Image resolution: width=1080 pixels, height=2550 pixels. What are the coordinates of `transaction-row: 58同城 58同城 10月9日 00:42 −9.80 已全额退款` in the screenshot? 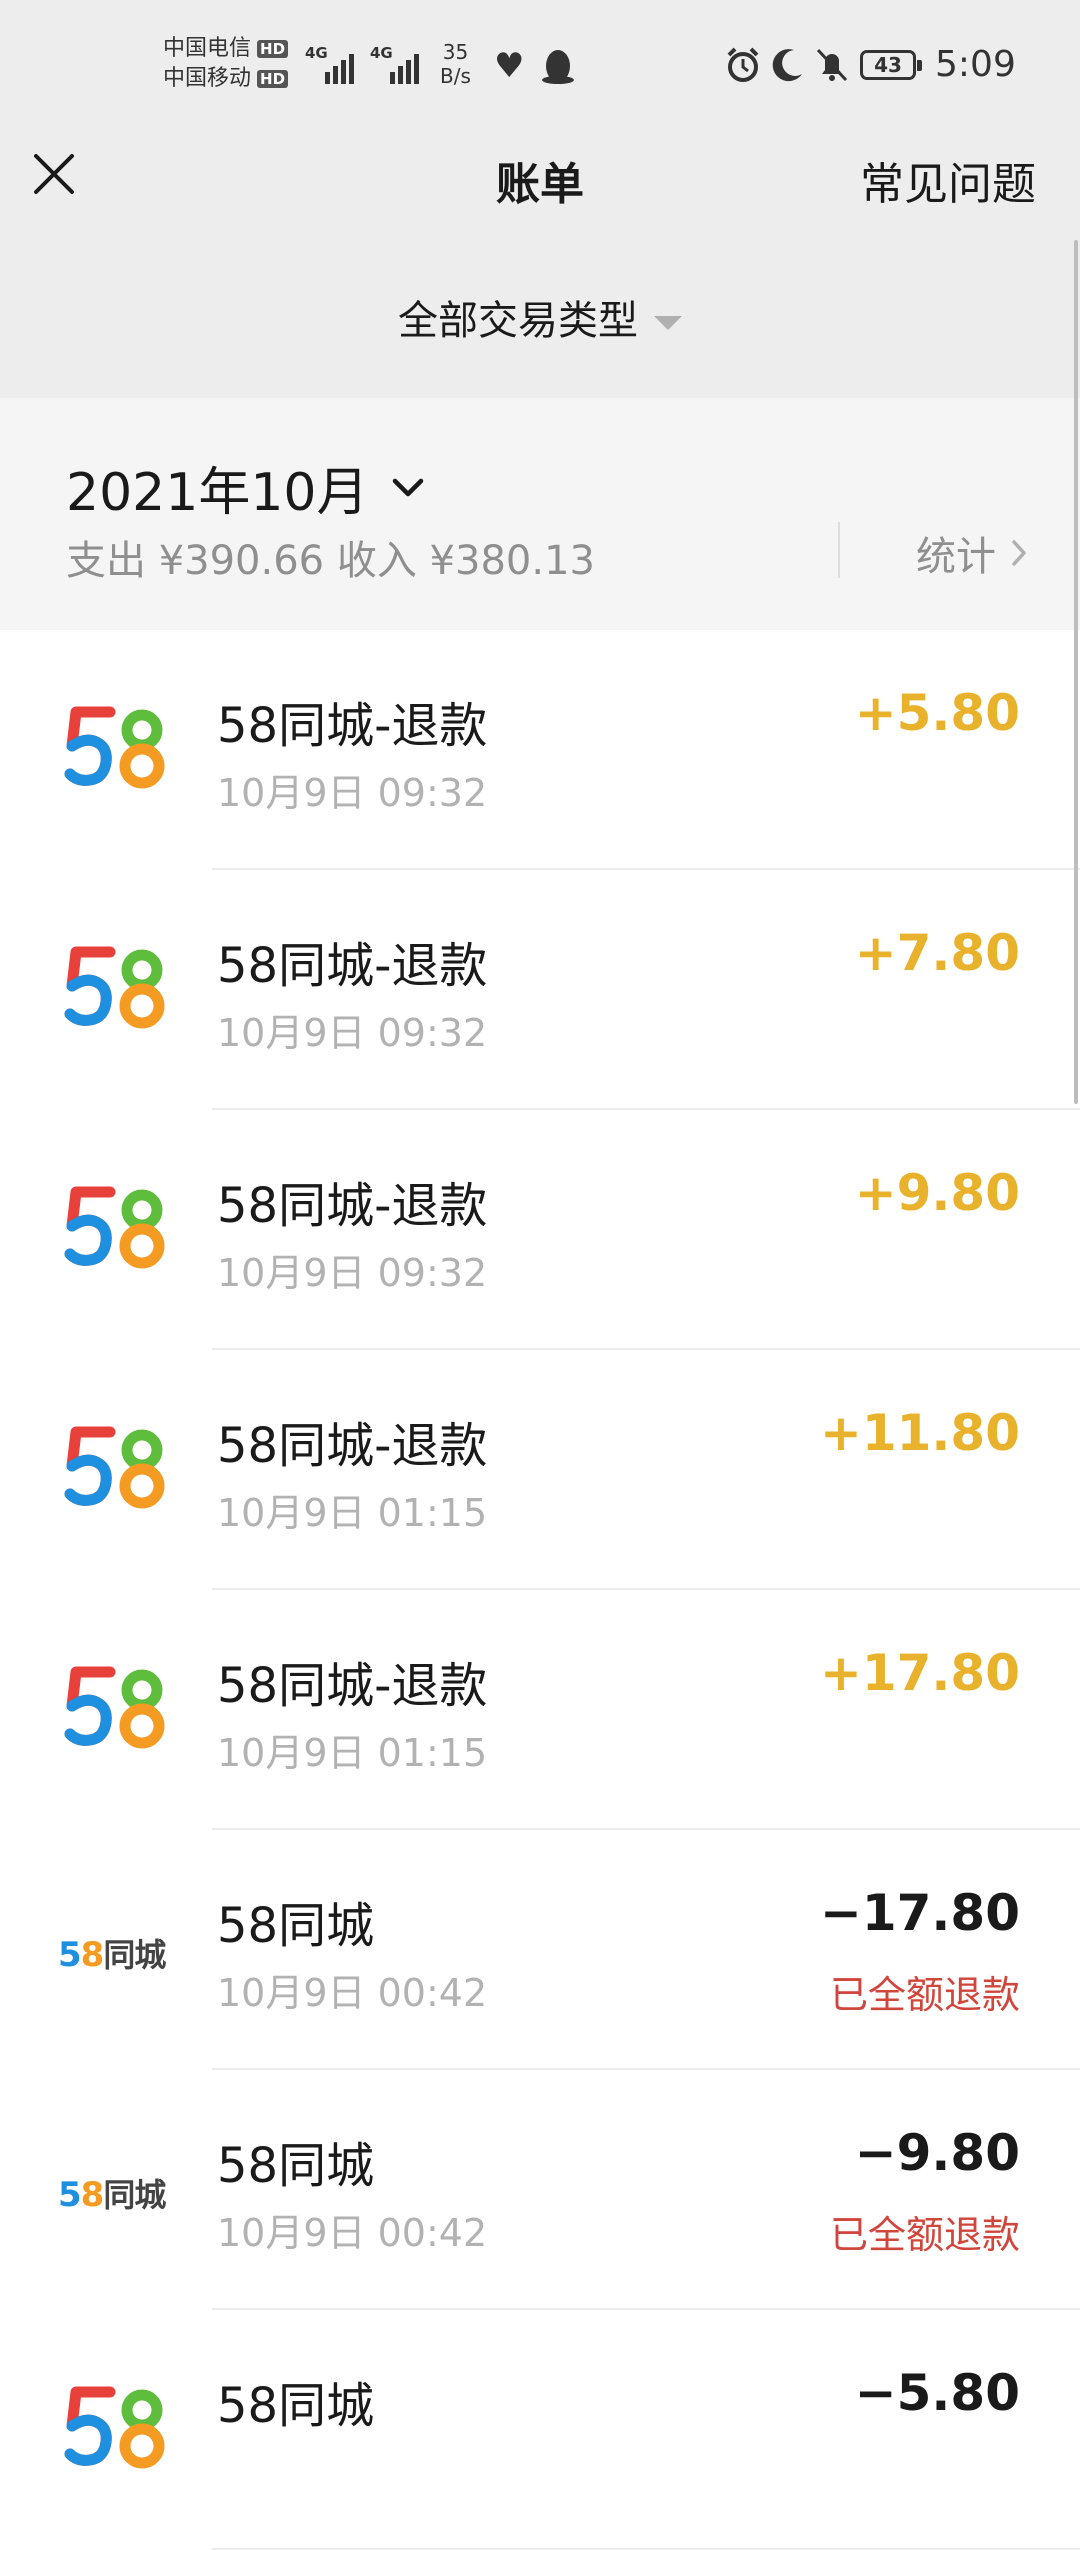 It's located at (540, 2190).